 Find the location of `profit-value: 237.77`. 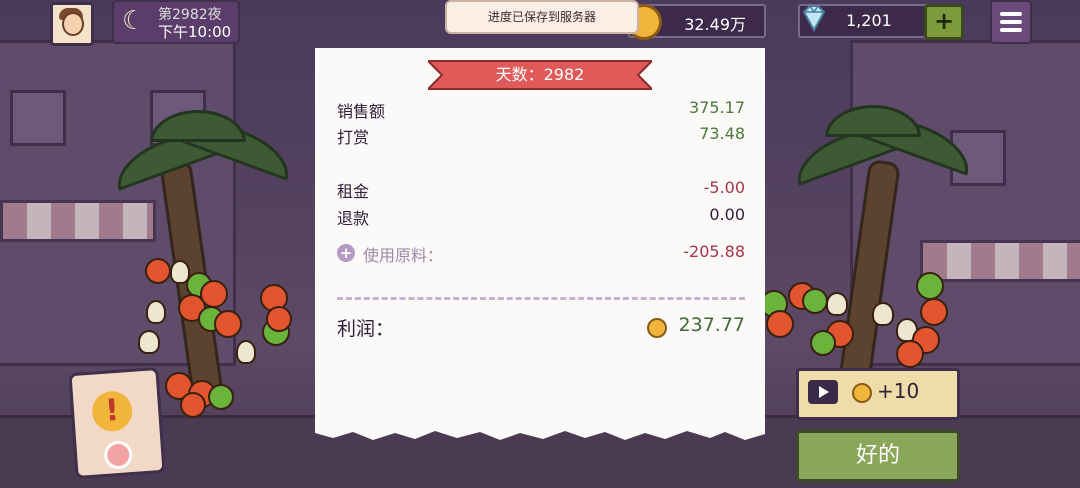

profit-value: 237.77 is located at coordinates (711, 325).